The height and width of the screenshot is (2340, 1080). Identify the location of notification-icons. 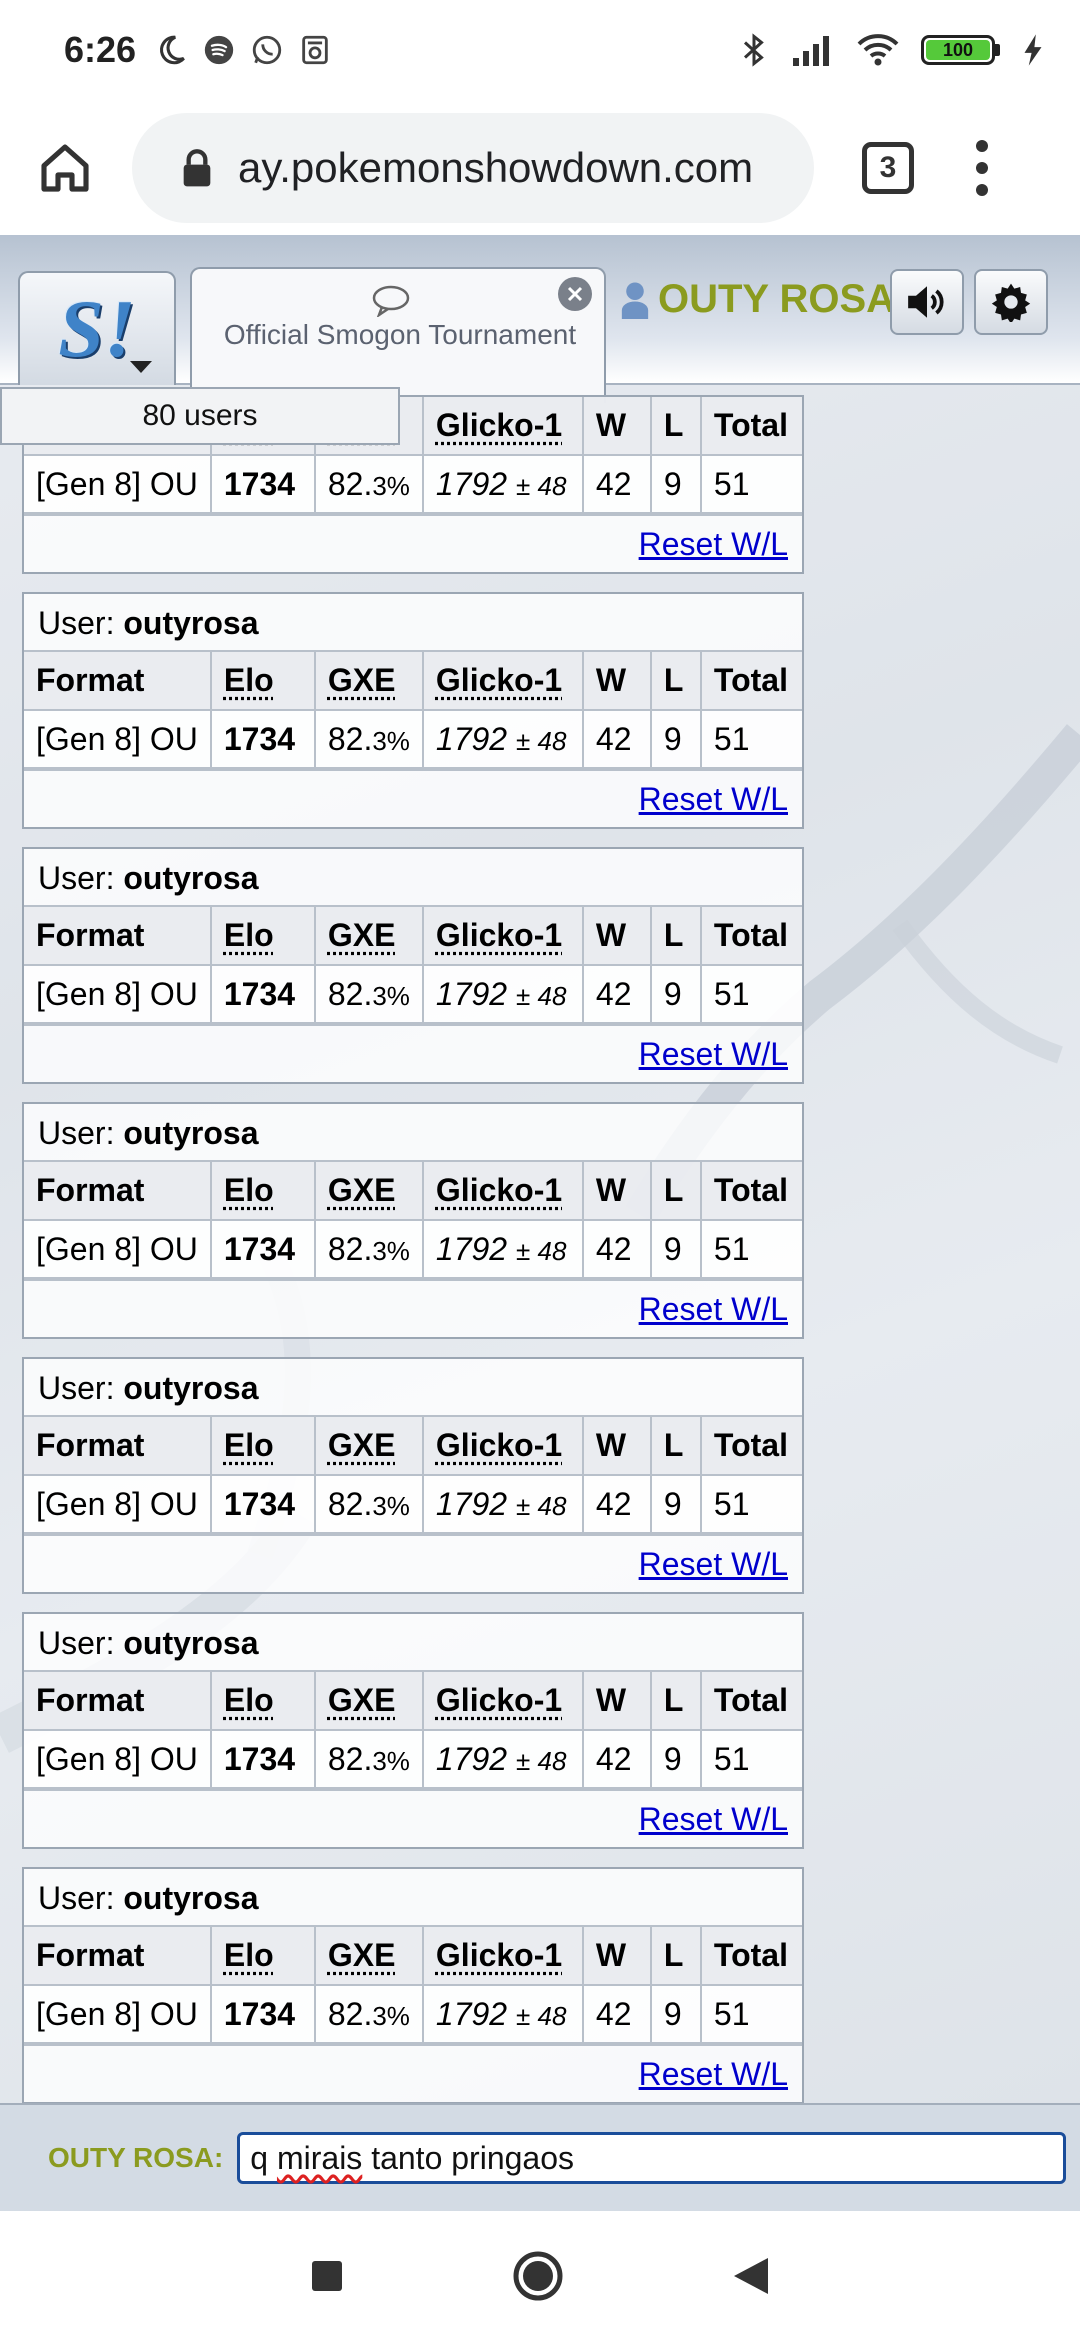
(243, 50).